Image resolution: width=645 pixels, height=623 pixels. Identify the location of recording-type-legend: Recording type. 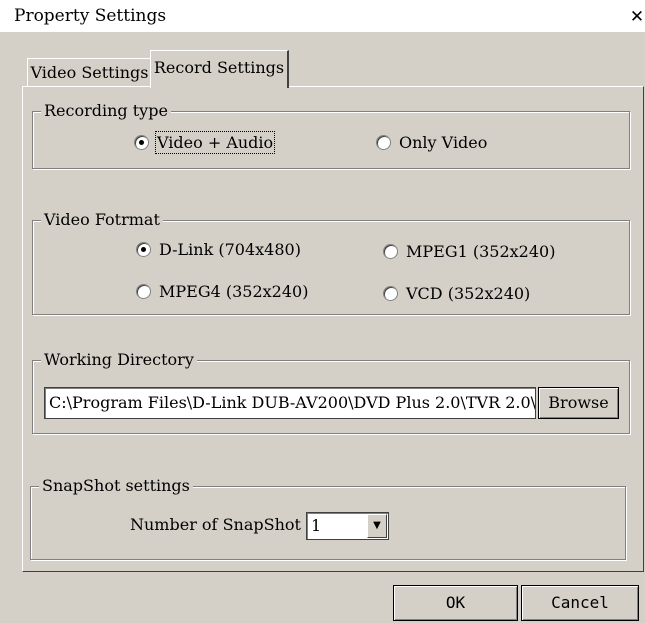
(106, 110).